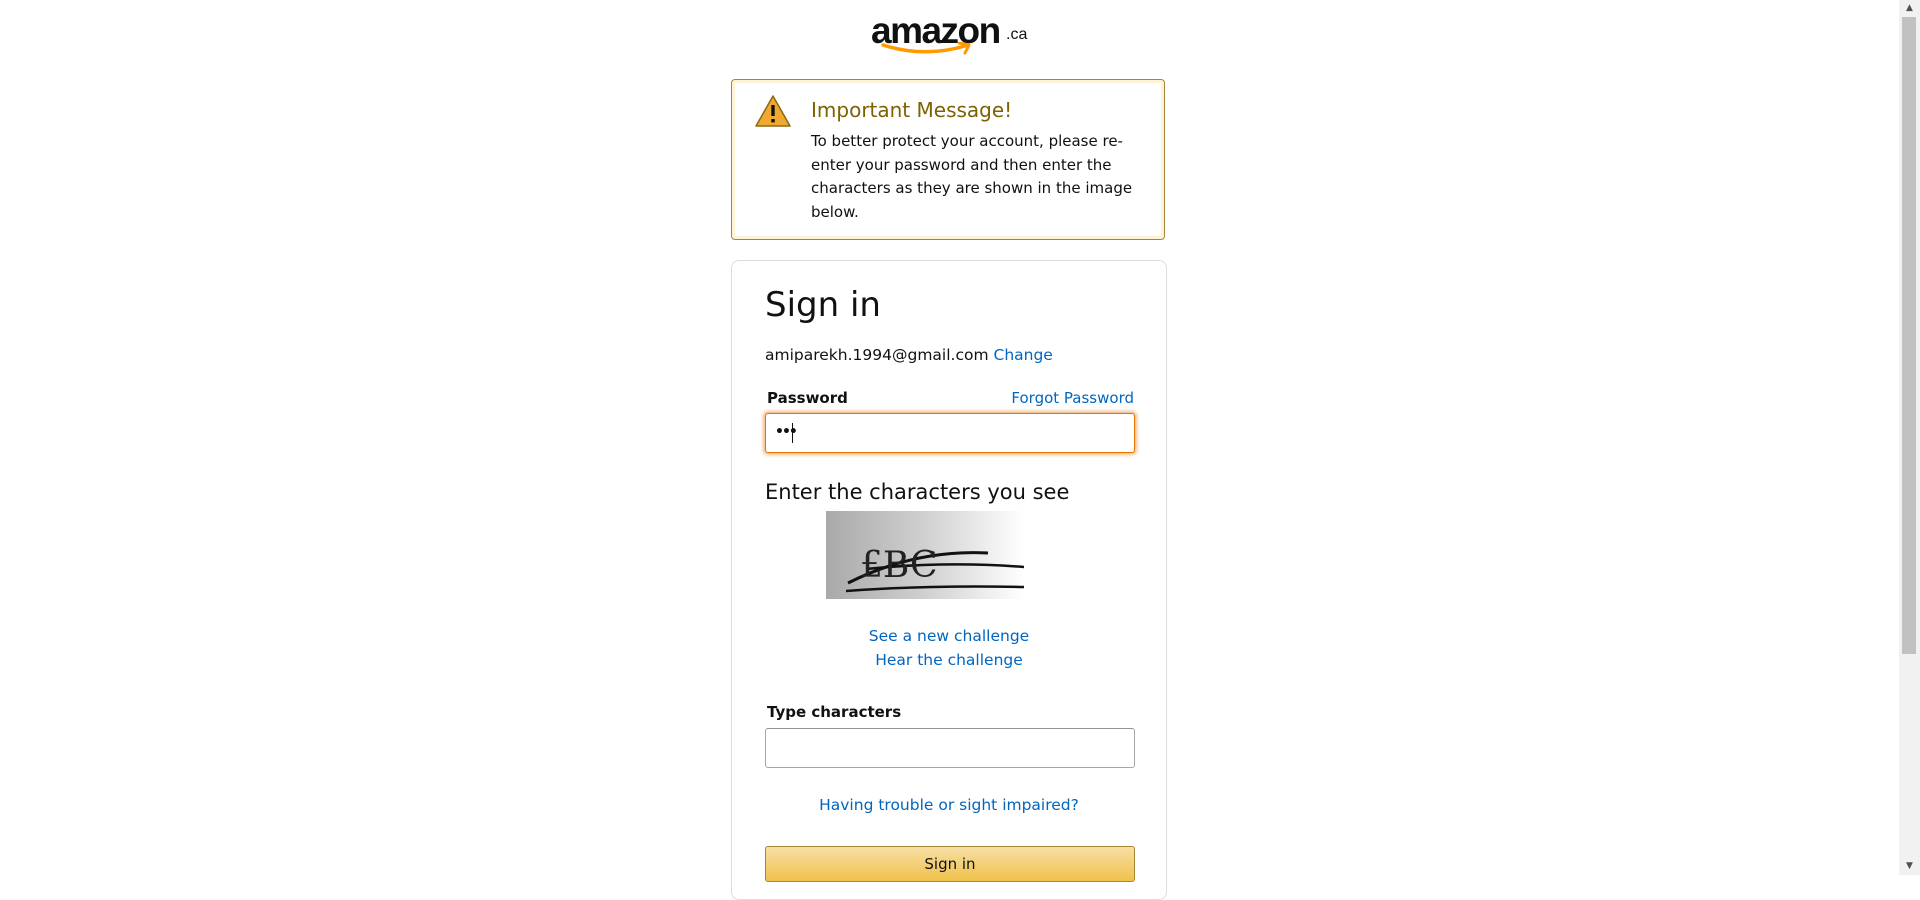 Image resolution: width=1920 pixels, height=900 pixels. Describe the element at coordinates (912, 110) in the screenshot. I see `alert-heading: Important Message!` at that location.